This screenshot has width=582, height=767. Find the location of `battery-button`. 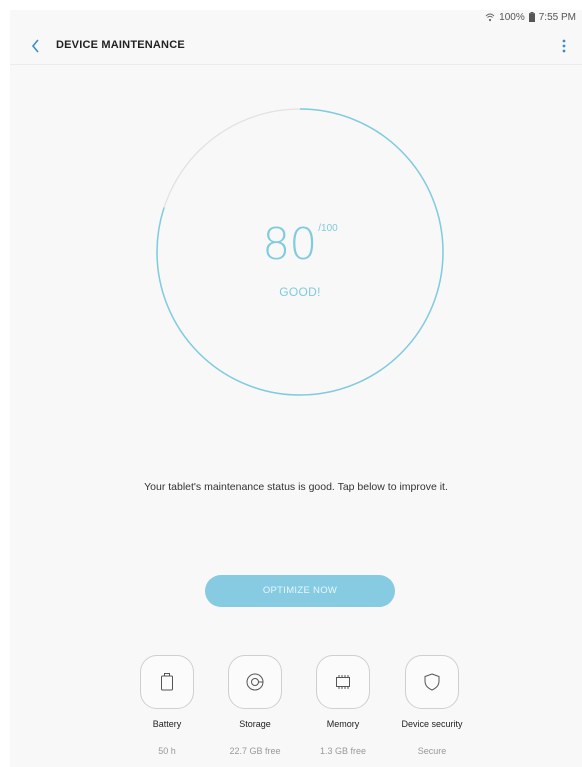

battery-button is located at coordinates (167, 682).